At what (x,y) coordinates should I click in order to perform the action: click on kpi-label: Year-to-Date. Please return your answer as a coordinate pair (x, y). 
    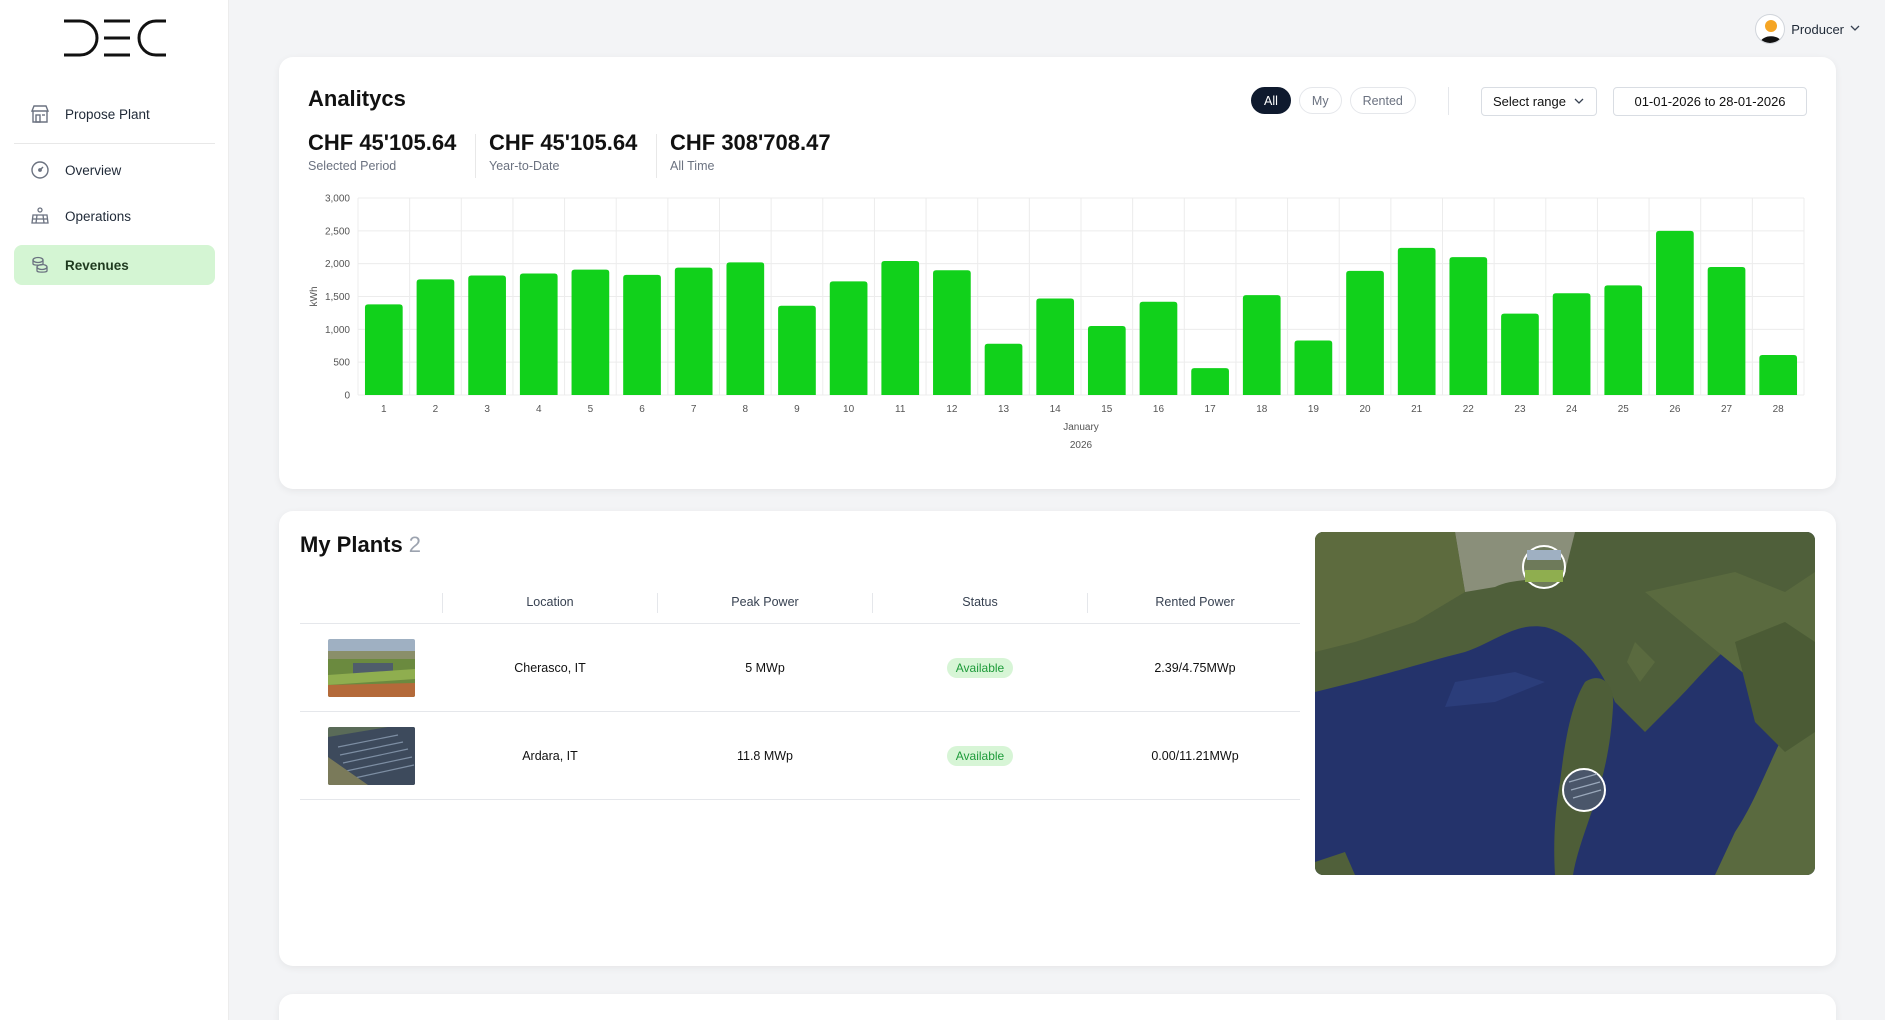
    Looking at the image, I should click on (524, 166).